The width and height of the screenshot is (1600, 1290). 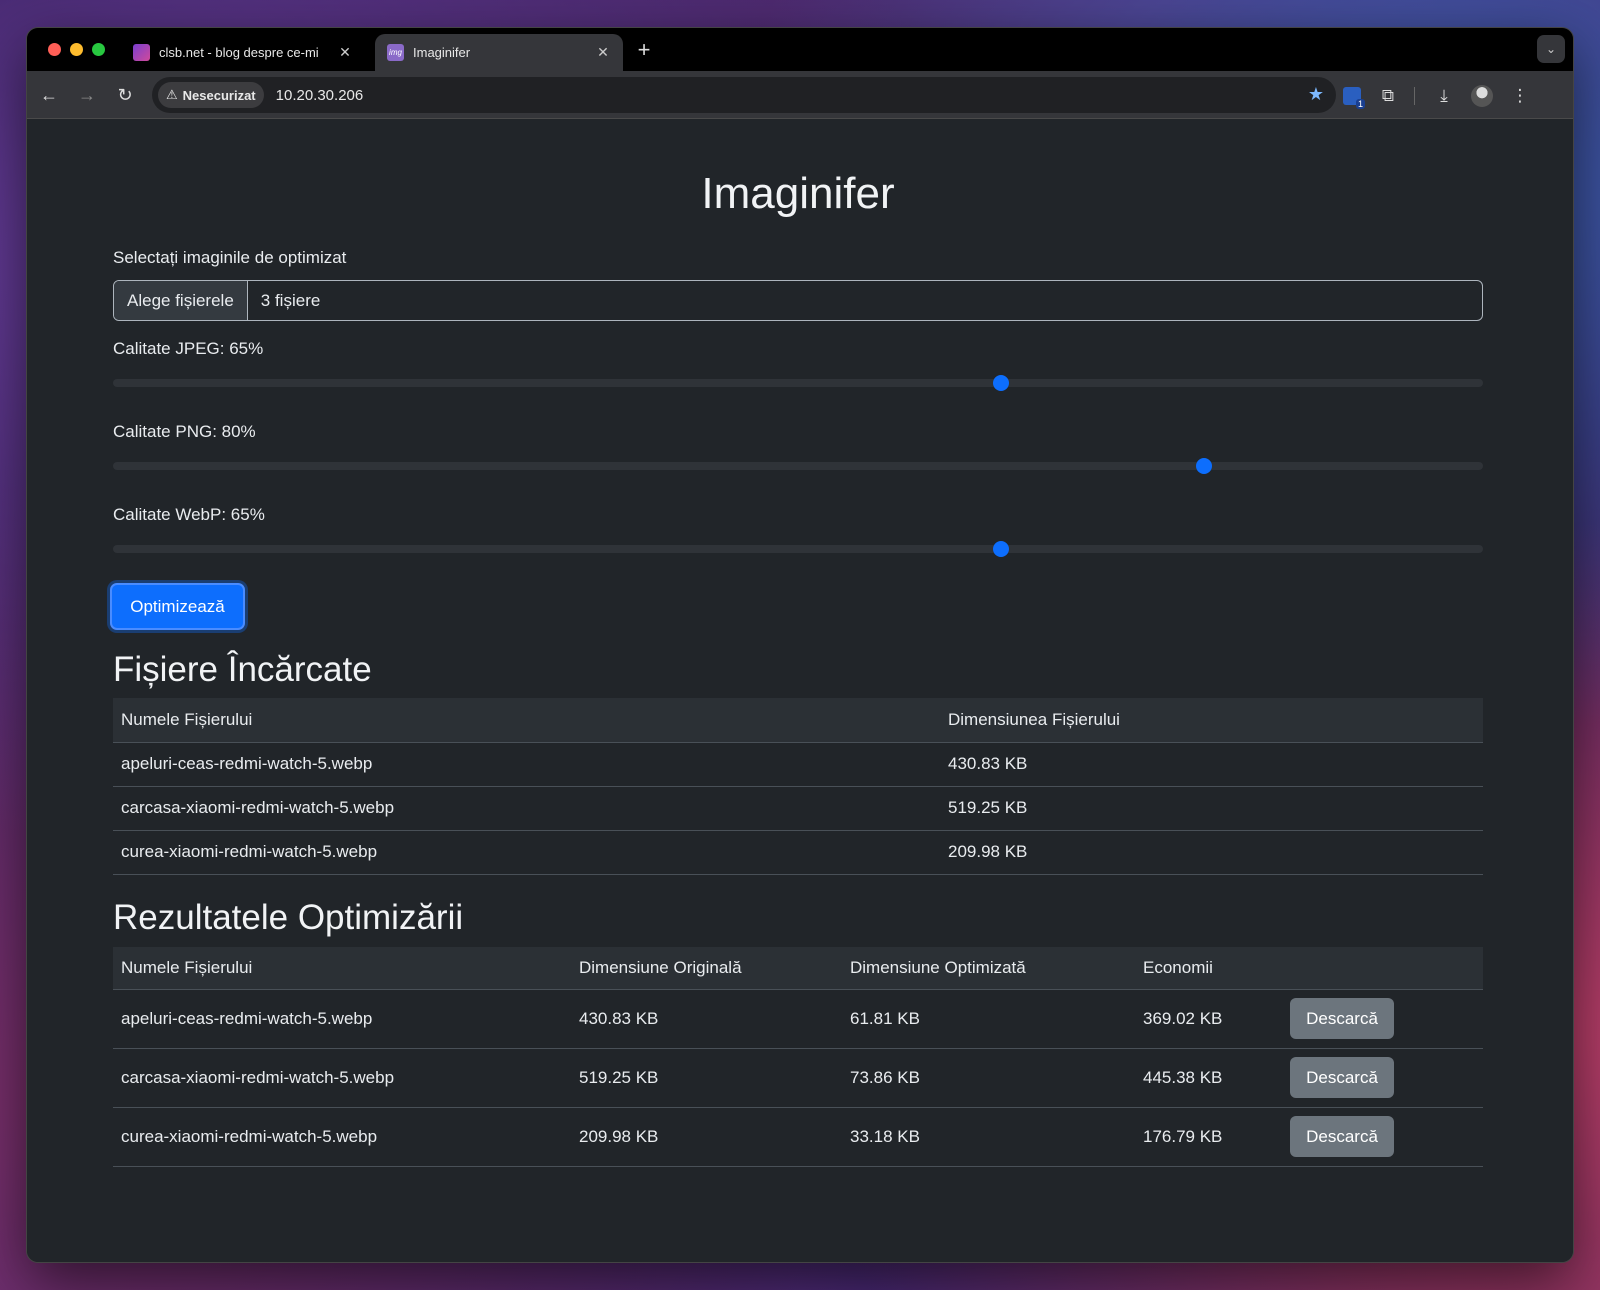 I want to click on file-size-cell: 209.98 KB, so click(x=1211, y=852).